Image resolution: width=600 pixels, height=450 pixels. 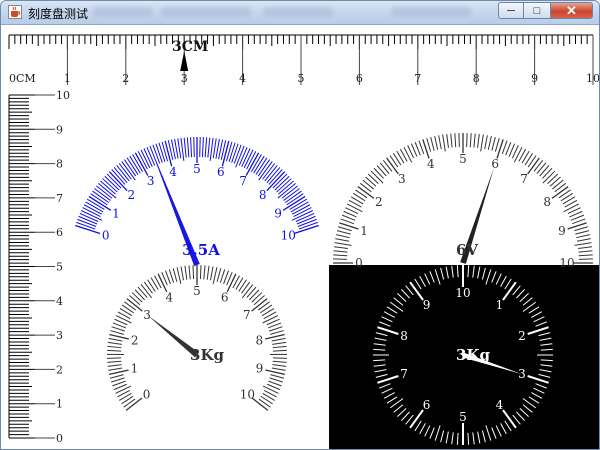 I want to click on weight-gauge-white: 01234 5 6789103Kg, so click(x=197, y=338).